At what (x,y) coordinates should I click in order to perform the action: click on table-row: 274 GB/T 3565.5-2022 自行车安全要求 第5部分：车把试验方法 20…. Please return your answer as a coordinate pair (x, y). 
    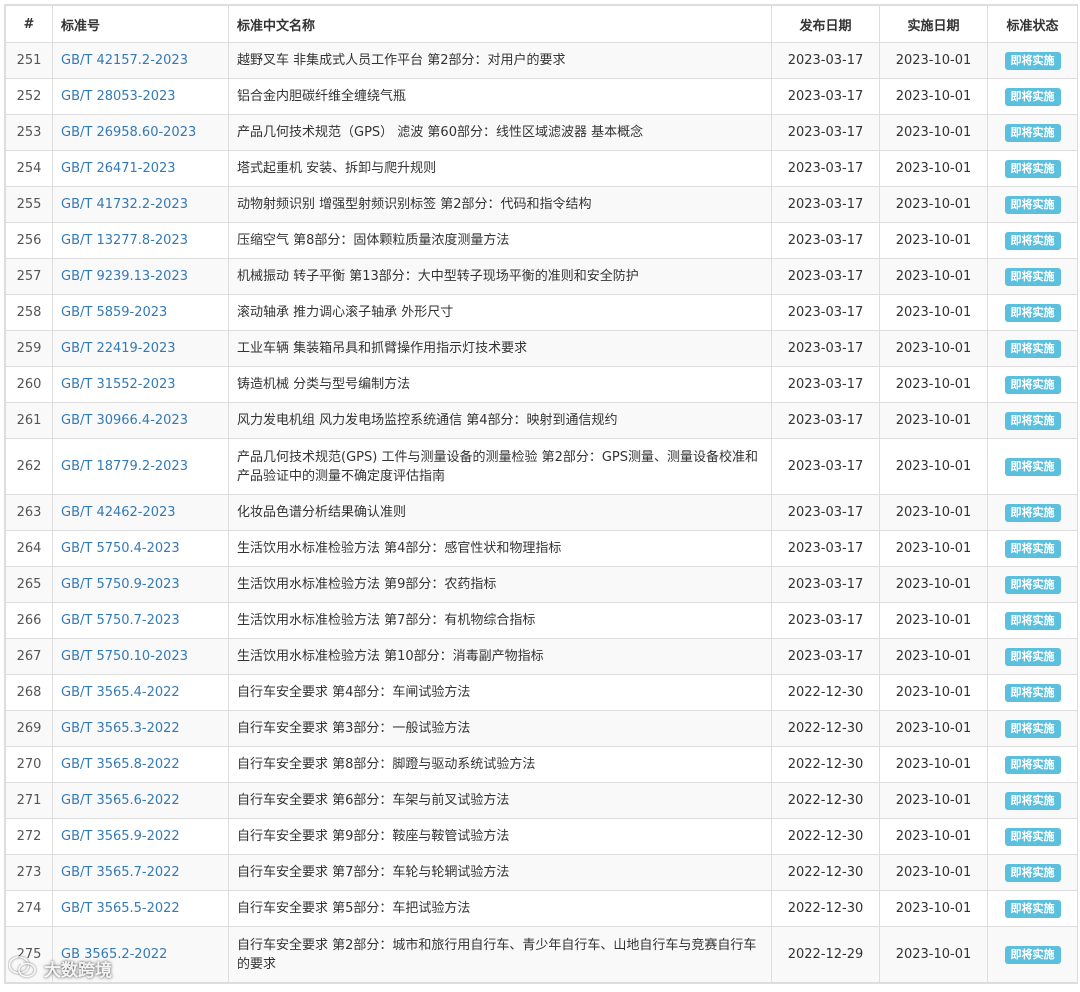
    Looking at the image, I should click on (541, 908).